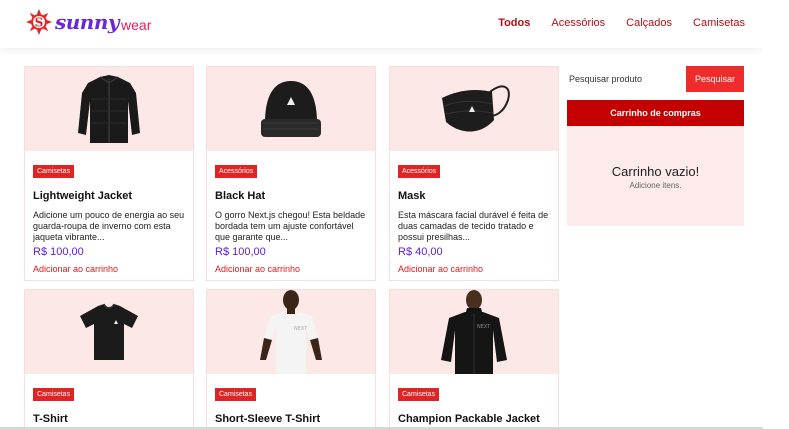  Describe the element at coordinates (578, 23) in the screenshot. I see `nav-acessorios: Acessórios` at that location.